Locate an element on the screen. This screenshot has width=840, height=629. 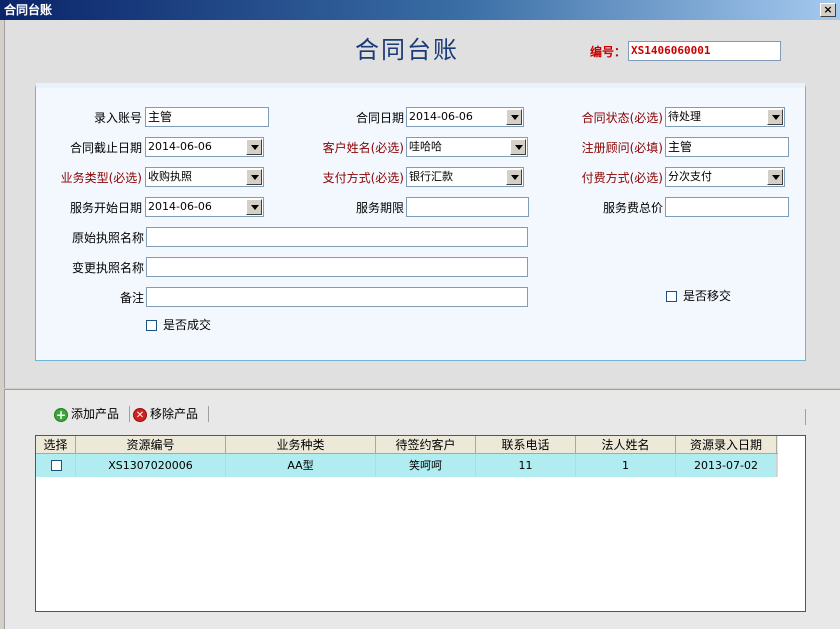
hetong-zhuangtai-value: 待处理 is located at coordinates (684, 116).